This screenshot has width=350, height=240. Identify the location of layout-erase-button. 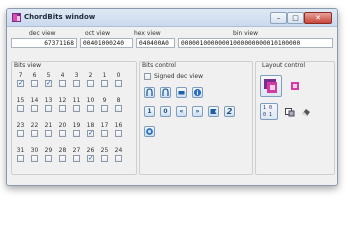
(305, 111).